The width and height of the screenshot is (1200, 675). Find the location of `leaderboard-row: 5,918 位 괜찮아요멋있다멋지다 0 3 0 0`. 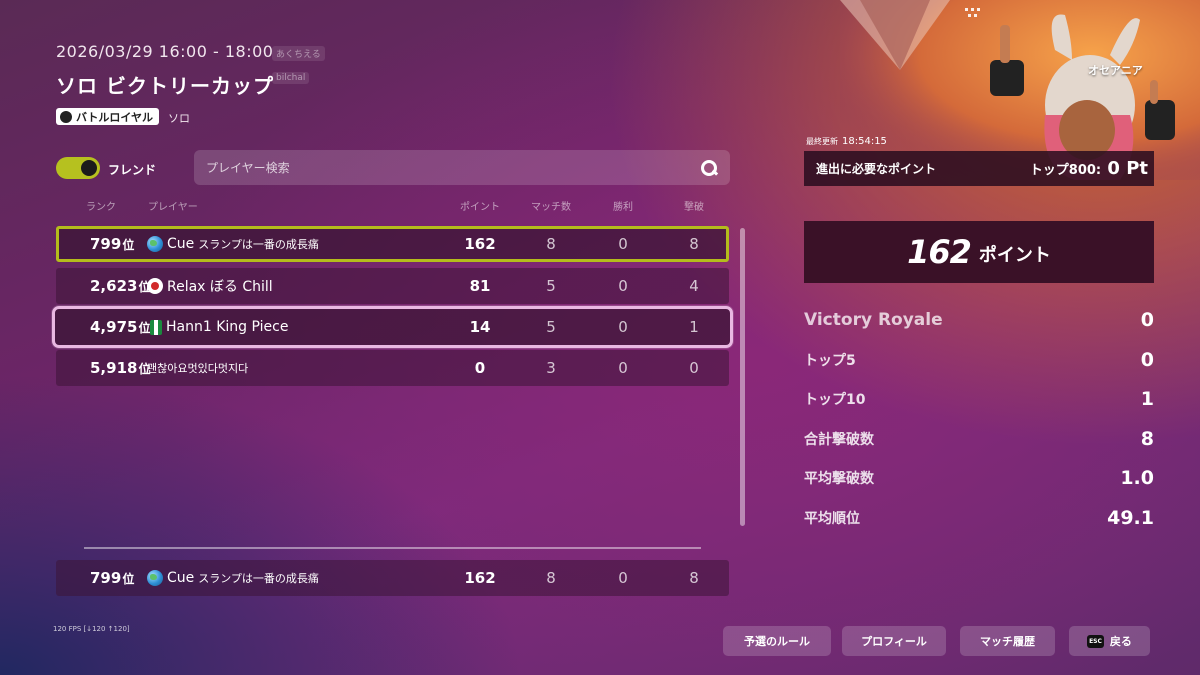

leaderboard-row: 5,918 位 괜찮아요멋있다멋지다 0 3 0 0 is located at coordinates (392, 368).